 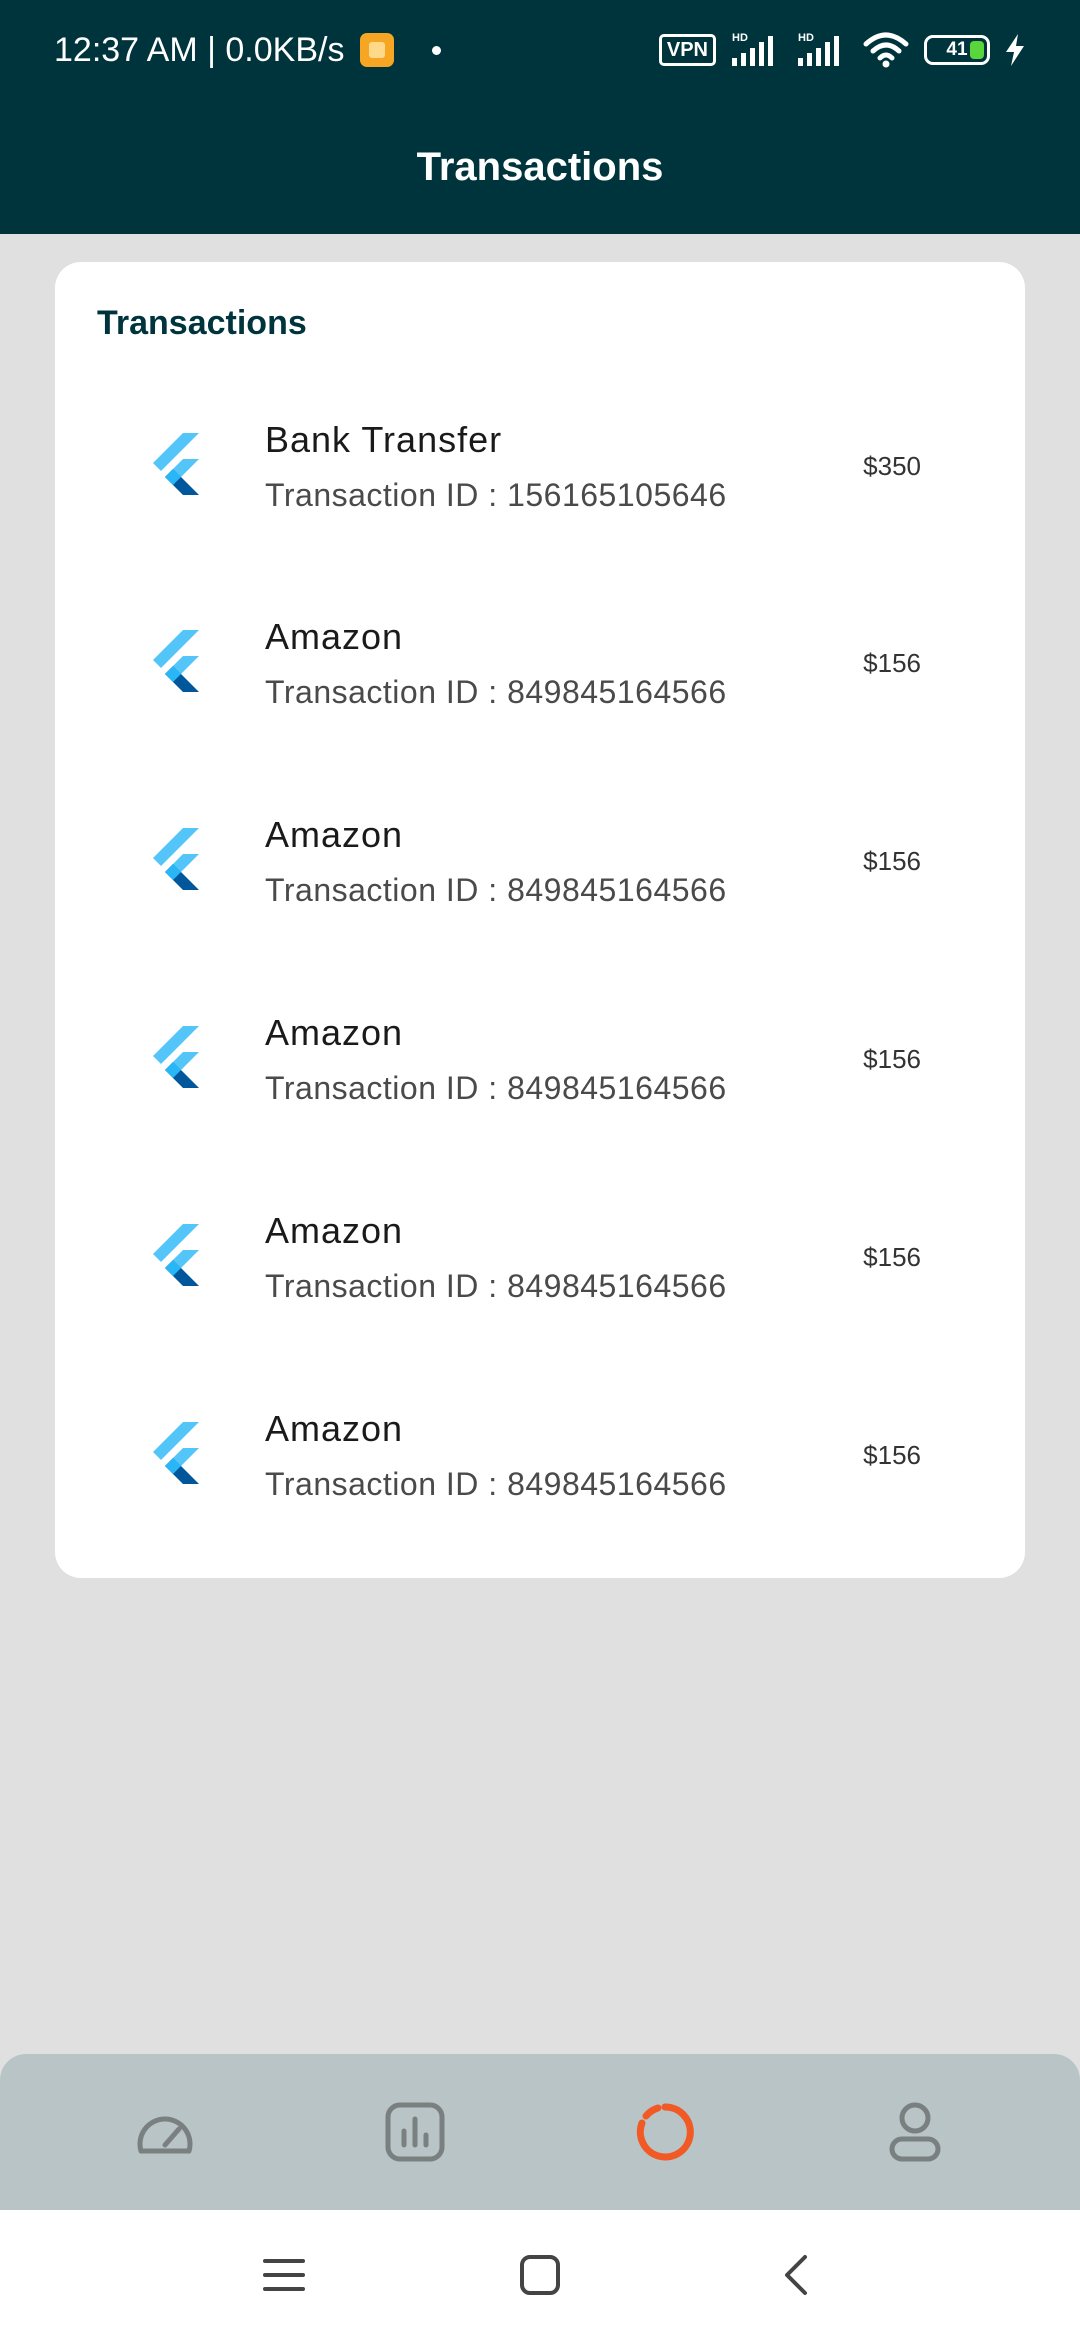 I want to click on back-button, so click(x=796, y=2275).